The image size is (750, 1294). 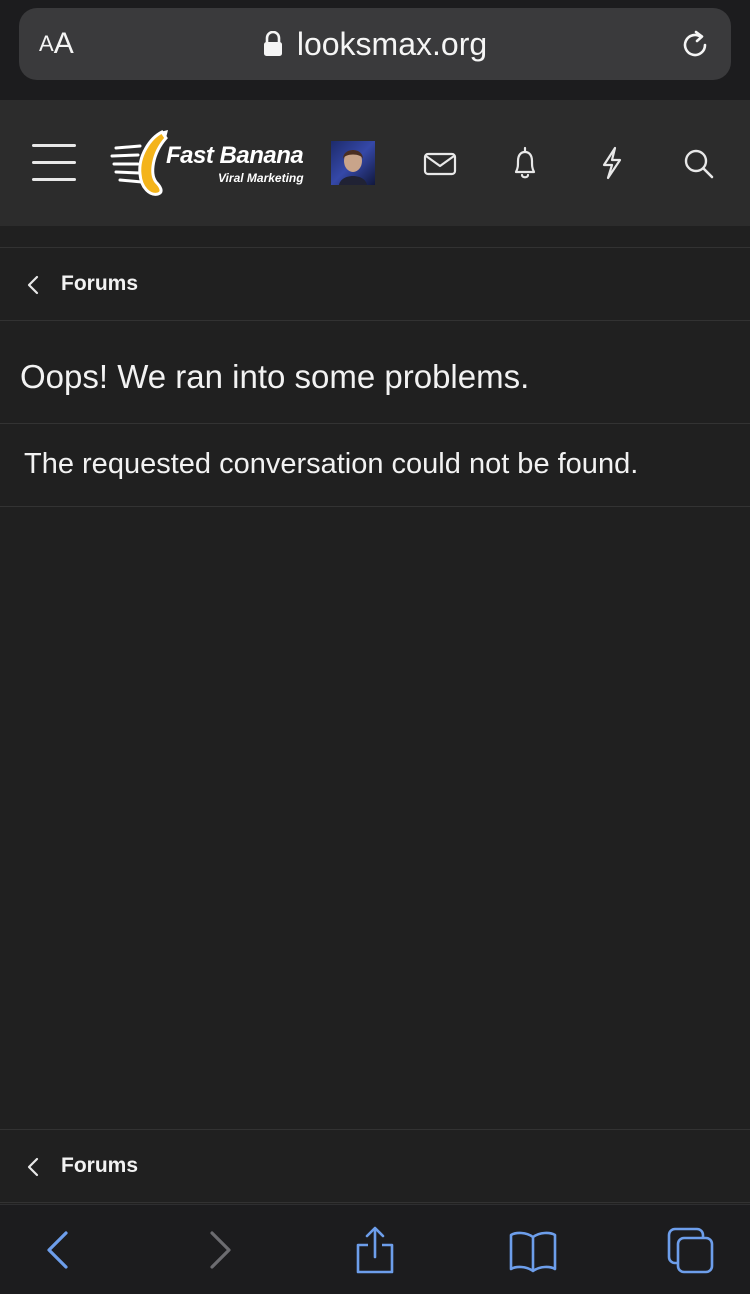 I want to click on site-header: Fast Banana Viral Marketing, so click(x=375, y=163).